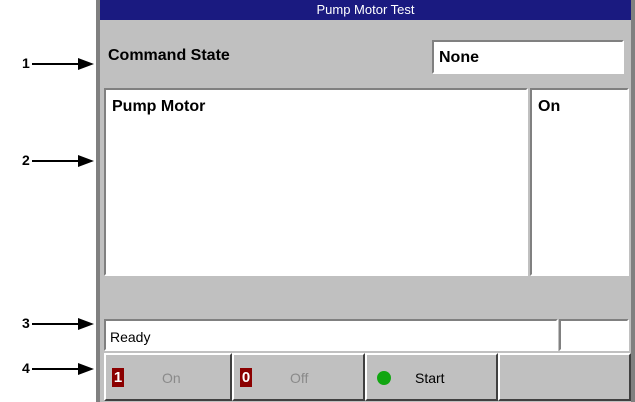  What do you see at coordinates (331, 335) in the screenshot?
I see `status-bar: Ready` at bounding box center [331, 335].